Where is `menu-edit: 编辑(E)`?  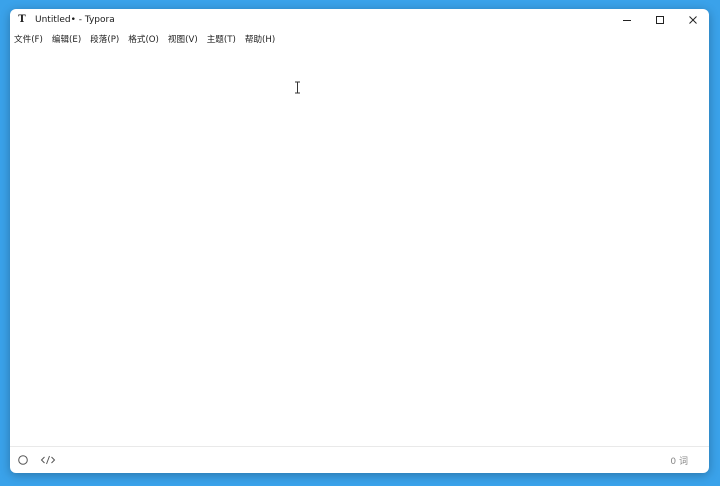
menu-edit: 编辑(E) is located at coordinates (66, 39).